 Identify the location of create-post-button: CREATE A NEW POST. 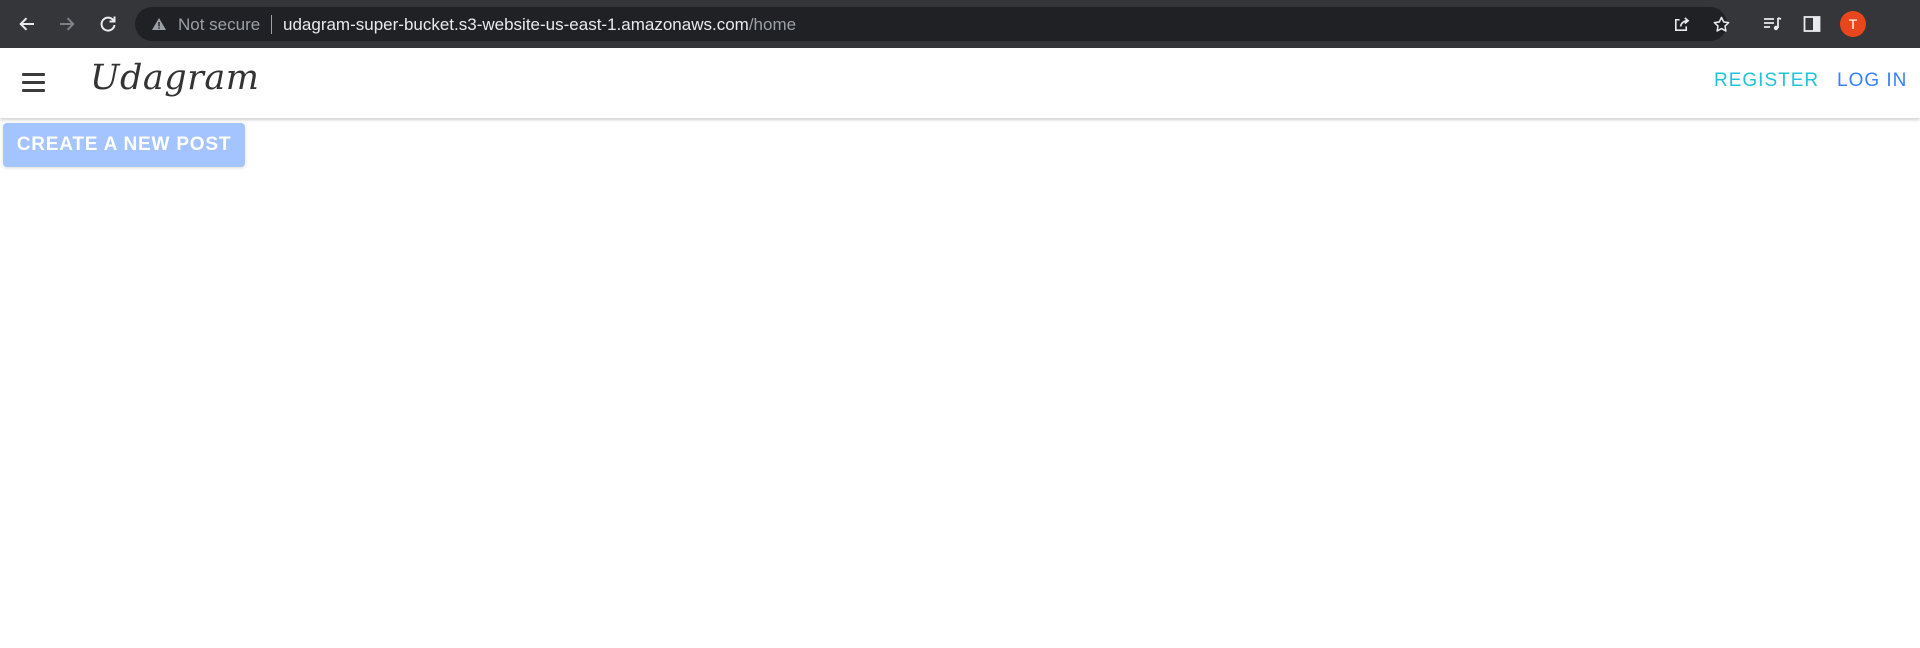
(124, 145).